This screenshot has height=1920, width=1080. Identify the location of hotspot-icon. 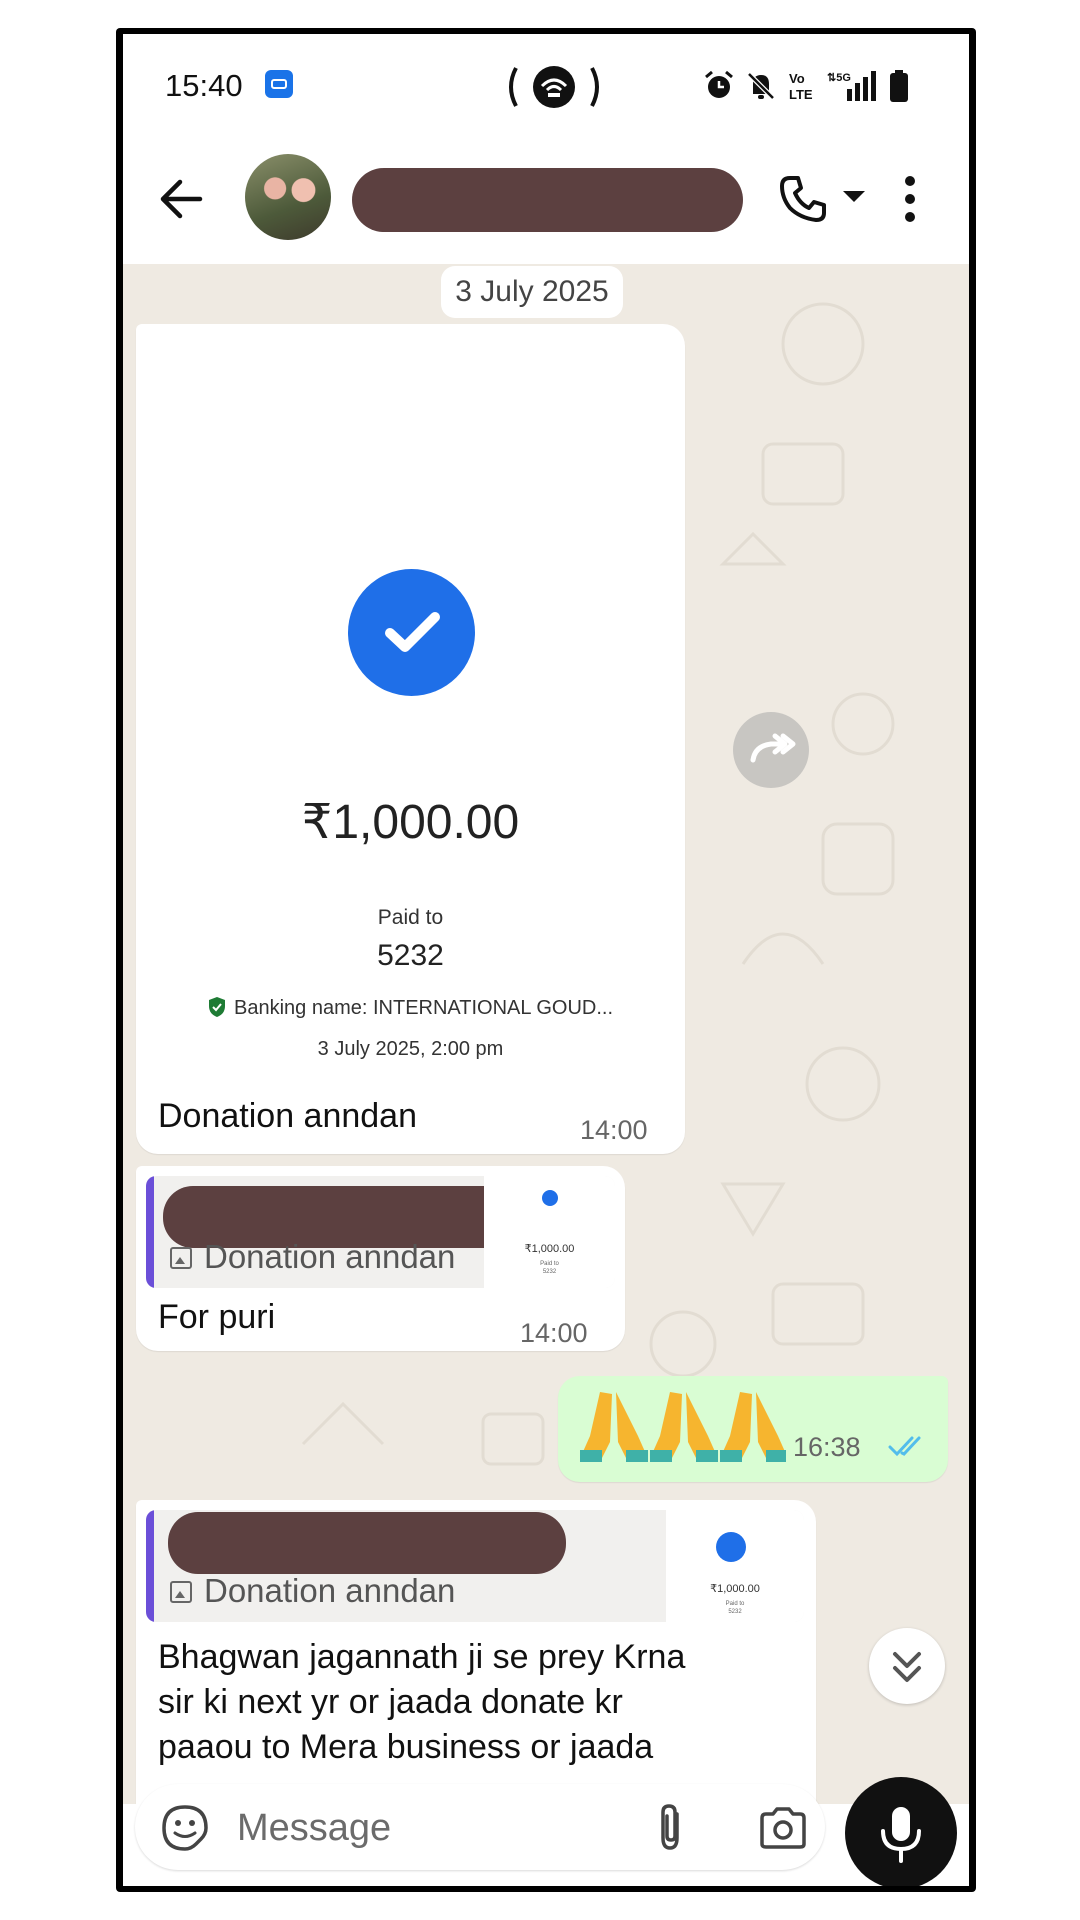
(554, 87).